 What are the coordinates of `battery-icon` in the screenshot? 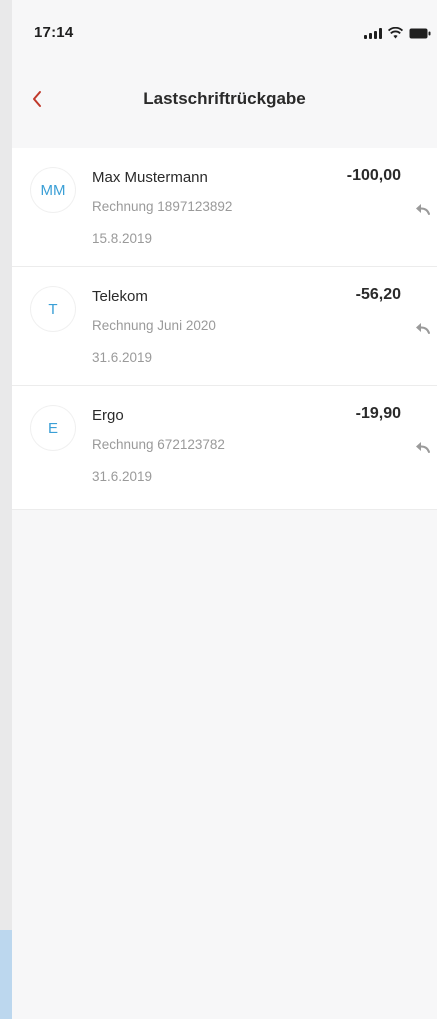 It's located at (420, 33).